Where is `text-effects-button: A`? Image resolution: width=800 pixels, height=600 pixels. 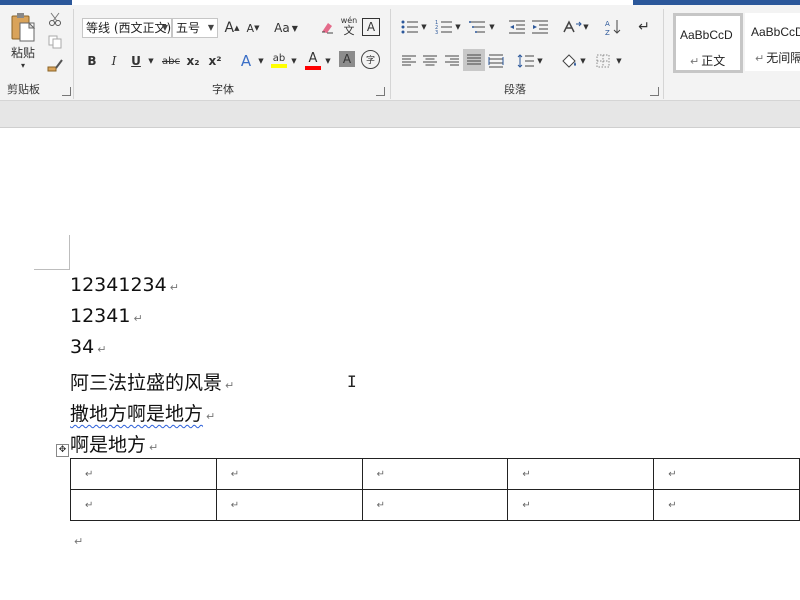 text-effects-button: A is located at coordinates (246, 61).